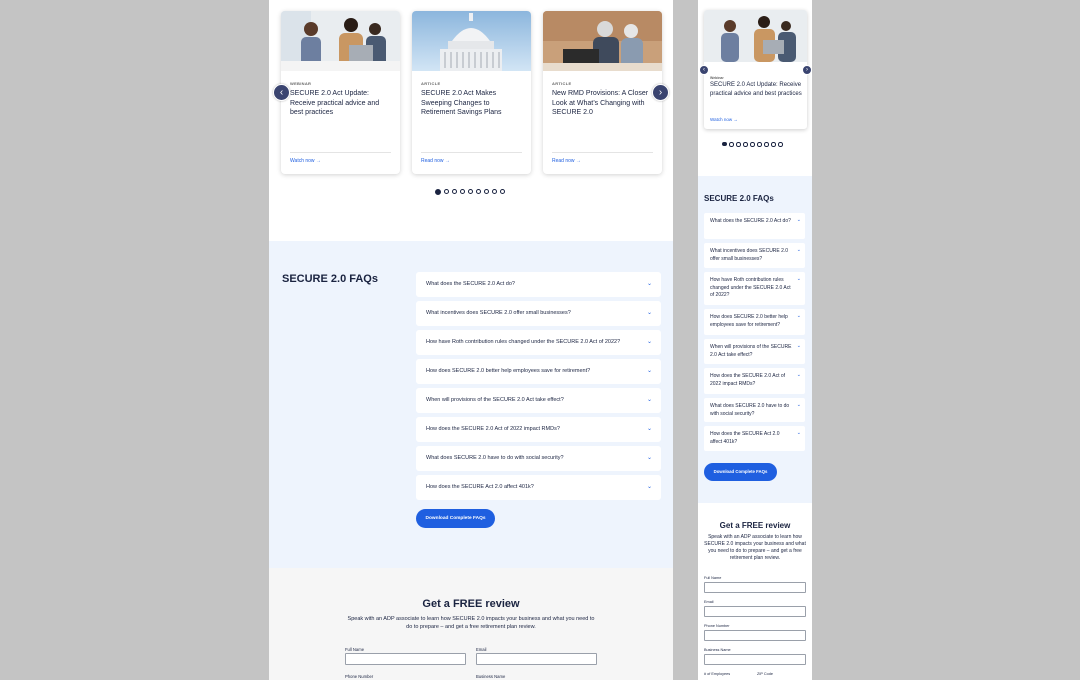 Image resolution: width=1080 pixels, height=680 pixels. What do you see at coordinates (755, 659) in the screenshot?
I see `business-input` at bounding box center [755, 659].